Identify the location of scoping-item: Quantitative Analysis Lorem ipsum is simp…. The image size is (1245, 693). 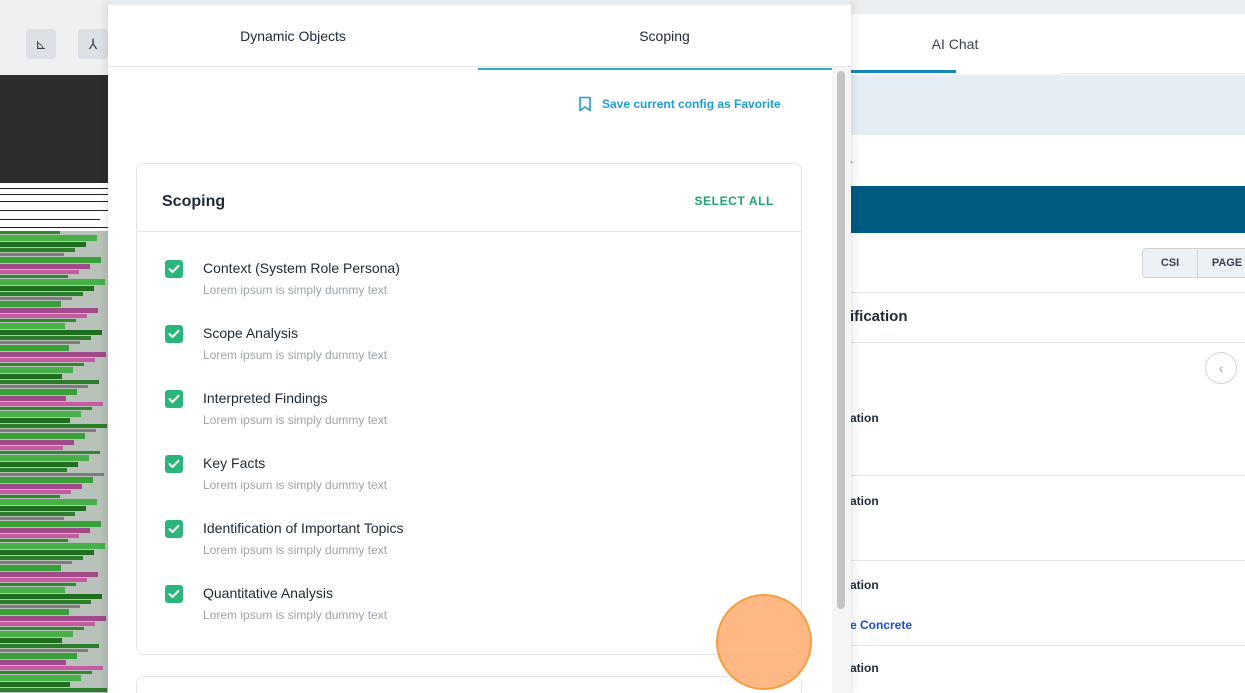
(465, 607).